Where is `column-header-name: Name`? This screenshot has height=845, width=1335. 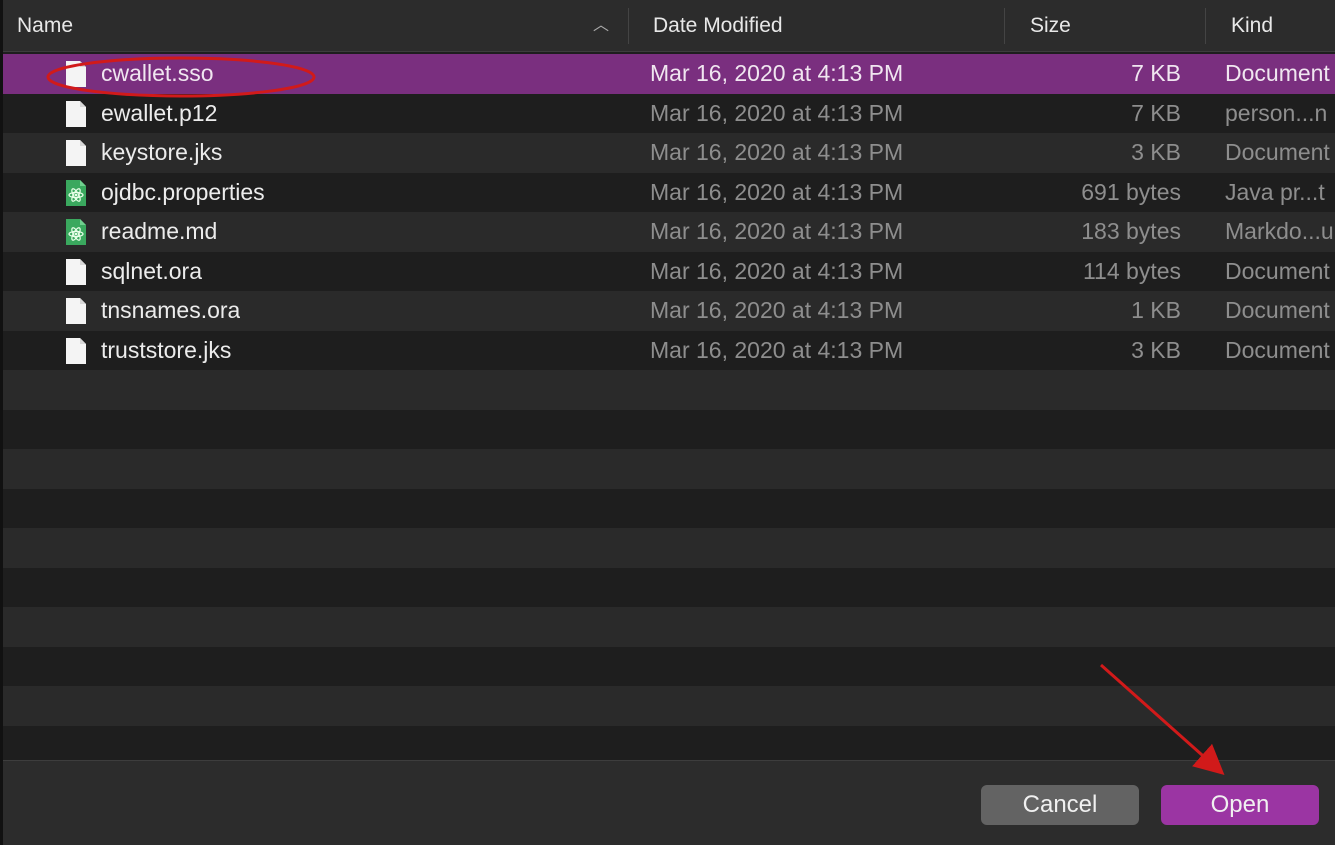
column-header-name: Name is located at coordinates (45, 26).